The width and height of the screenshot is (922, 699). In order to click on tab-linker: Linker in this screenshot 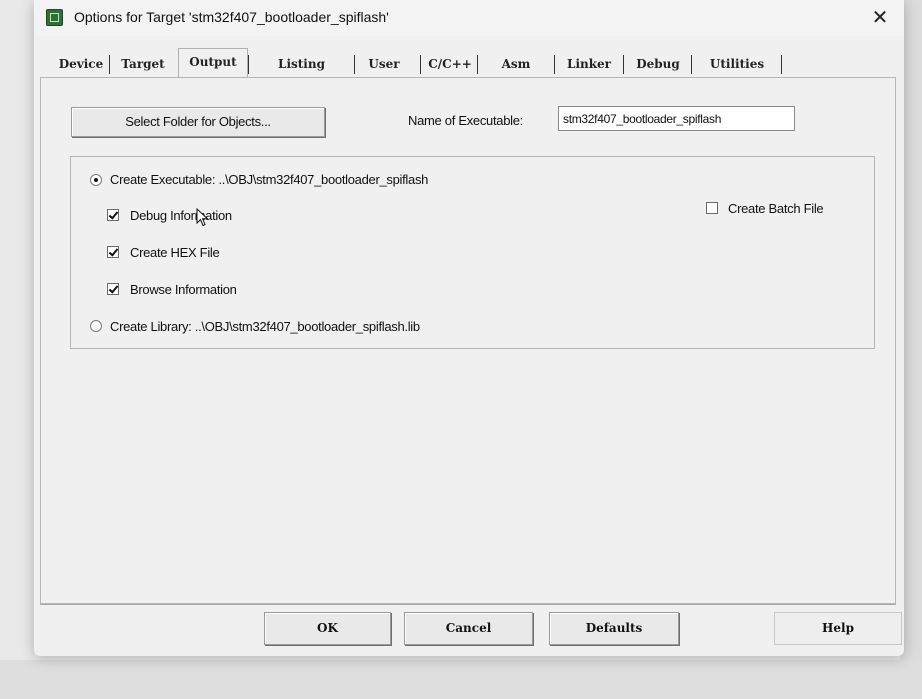, I will do `click(589, 64)`.